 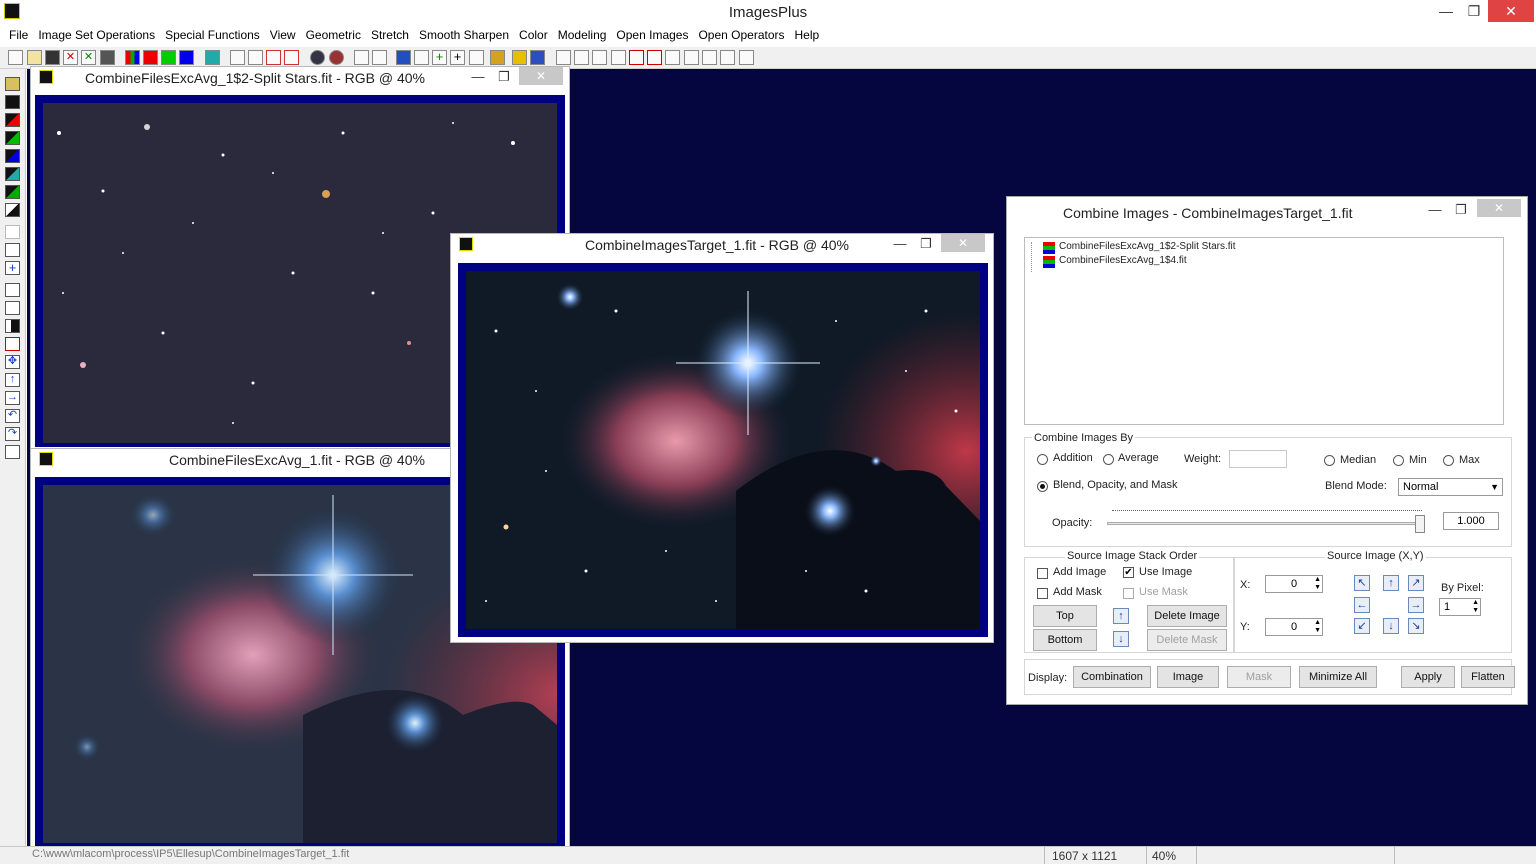 I want to click on rgb-channels-icon, so click(x=132, y=57).